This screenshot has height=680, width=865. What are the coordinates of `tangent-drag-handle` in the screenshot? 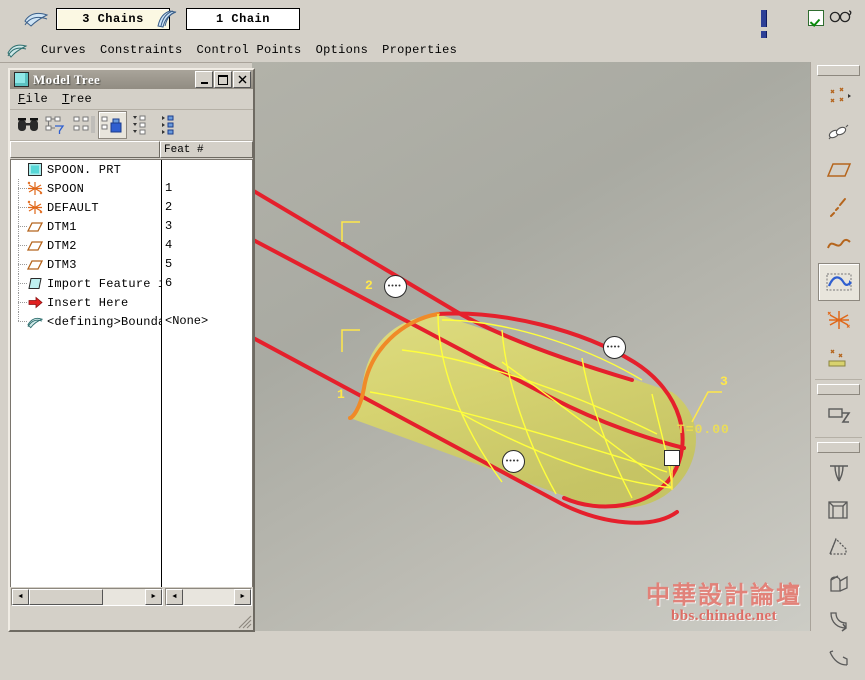 It's located at (672, 458).